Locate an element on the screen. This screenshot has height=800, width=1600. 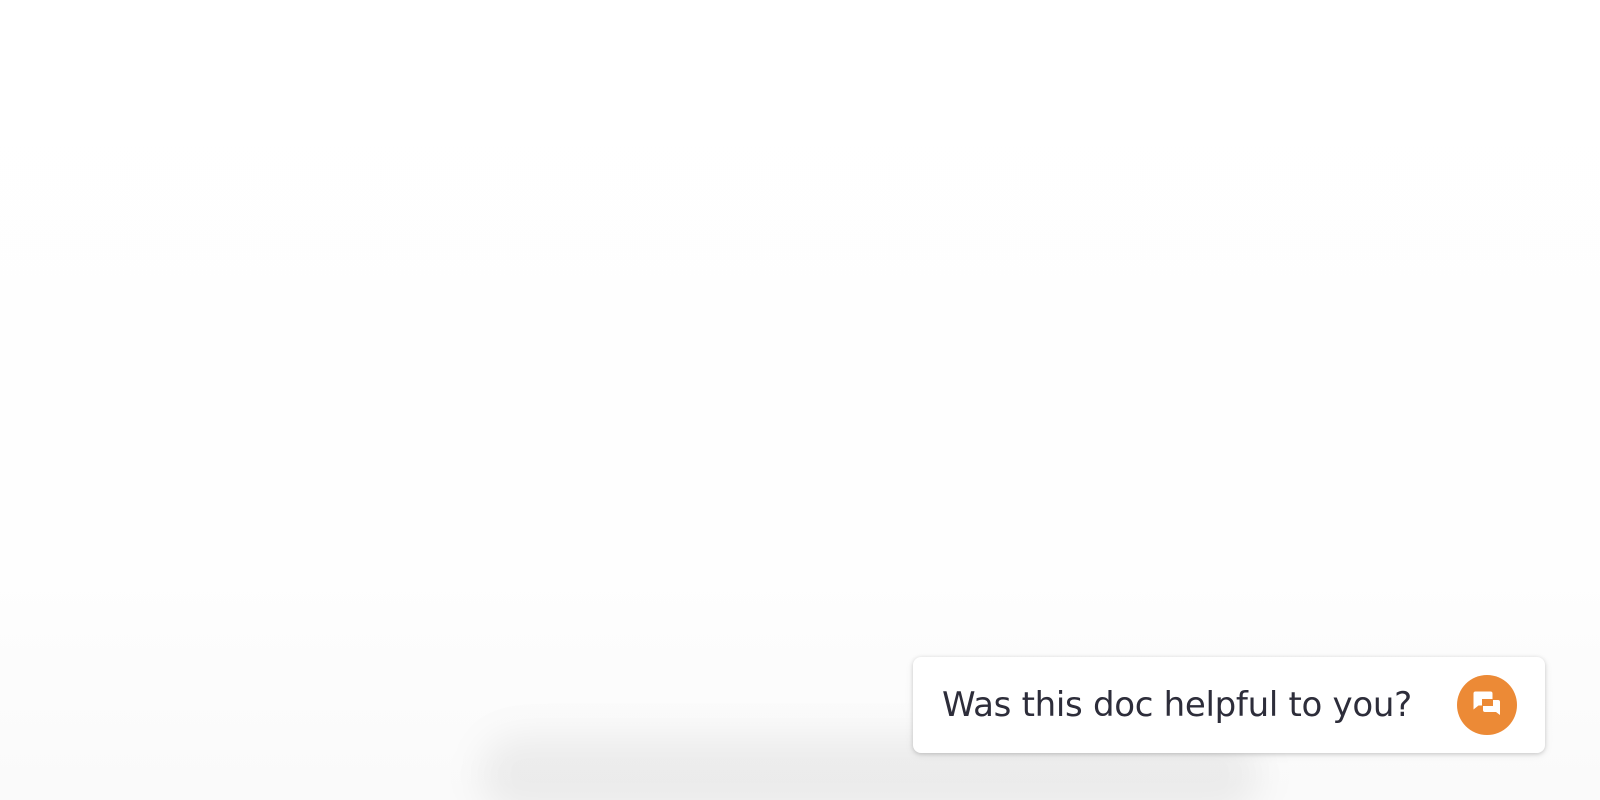
feedback-button is located at coordinates (1487, 705).